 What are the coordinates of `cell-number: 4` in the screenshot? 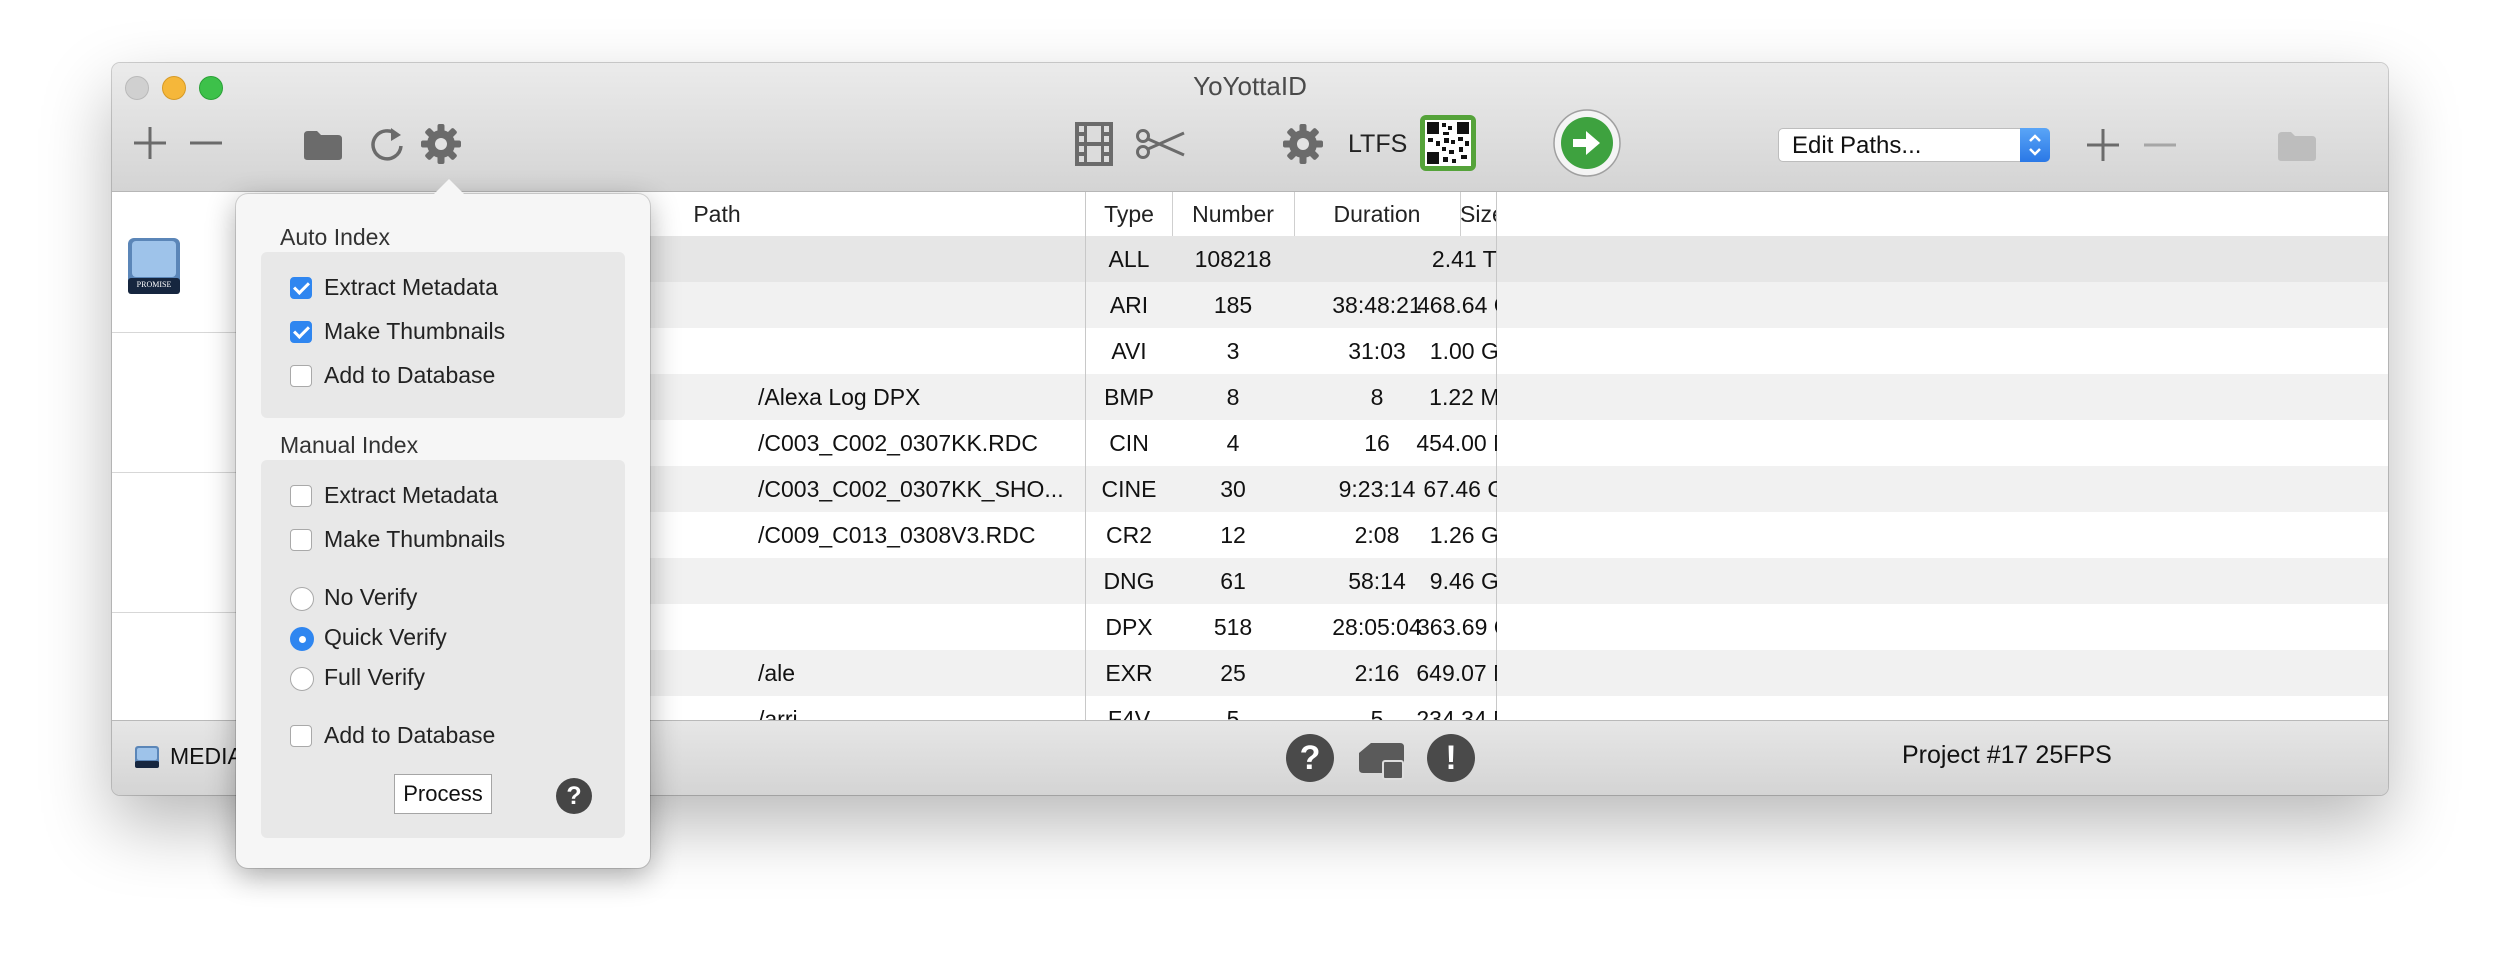 It's located at (1233, 443).